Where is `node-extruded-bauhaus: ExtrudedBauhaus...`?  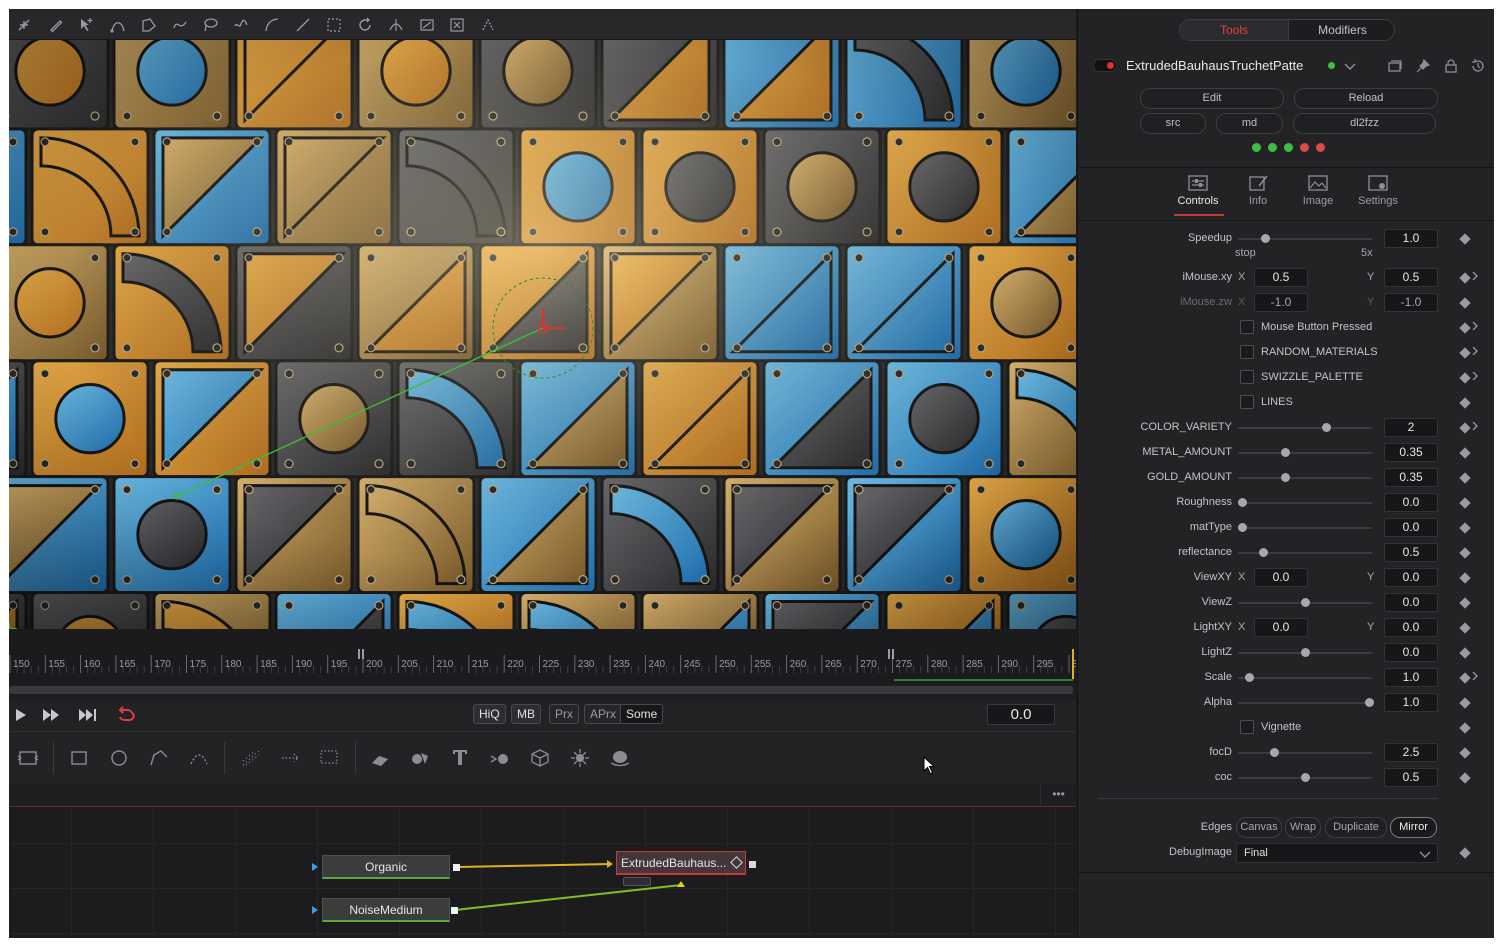 node-extruded-bauhaus: ExtrudedBauhaus... is located at coordinates (681, 863).